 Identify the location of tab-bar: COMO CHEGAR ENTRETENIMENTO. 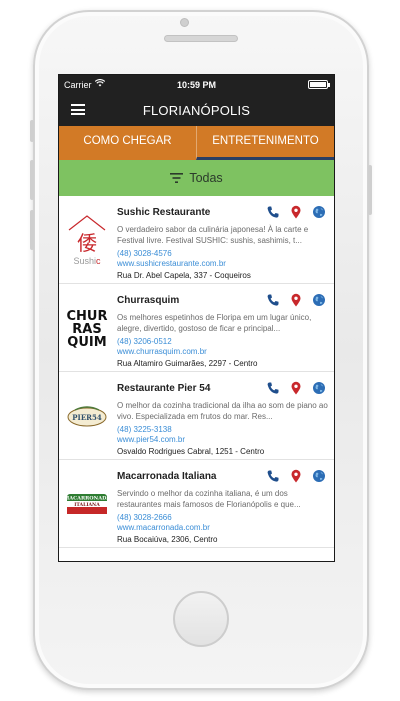
(196, 143).